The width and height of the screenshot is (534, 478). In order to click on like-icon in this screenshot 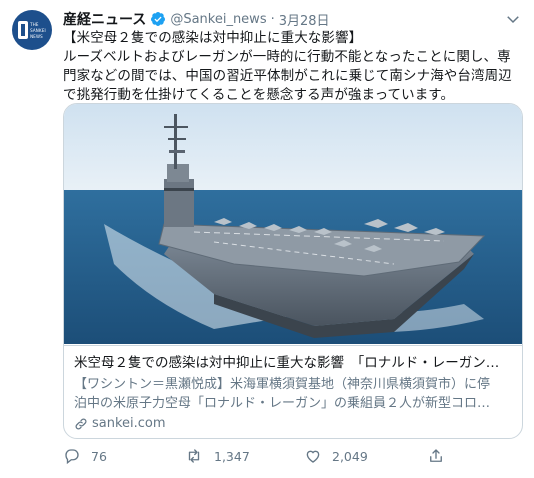, I will do `click(313, 456)`.